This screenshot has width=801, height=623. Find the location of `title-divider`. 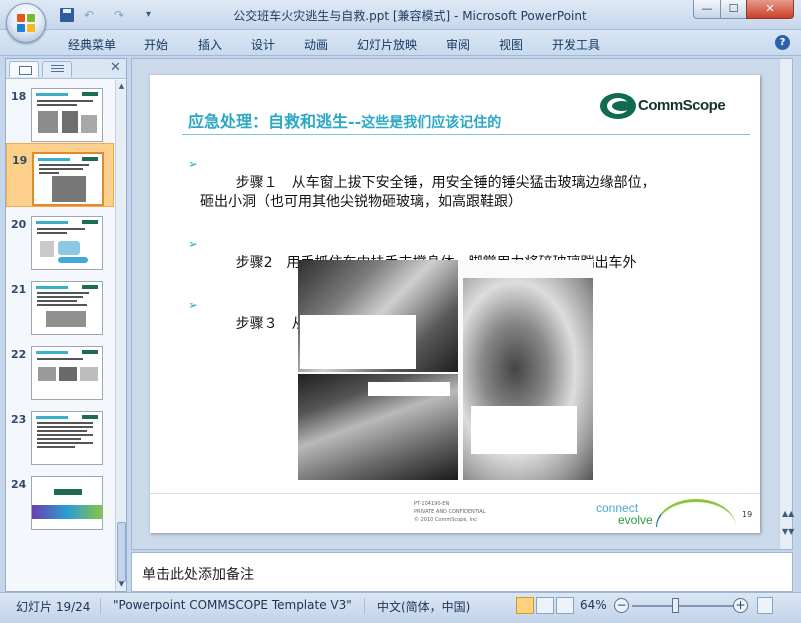

title-divider is located at coordinates (466, 134).